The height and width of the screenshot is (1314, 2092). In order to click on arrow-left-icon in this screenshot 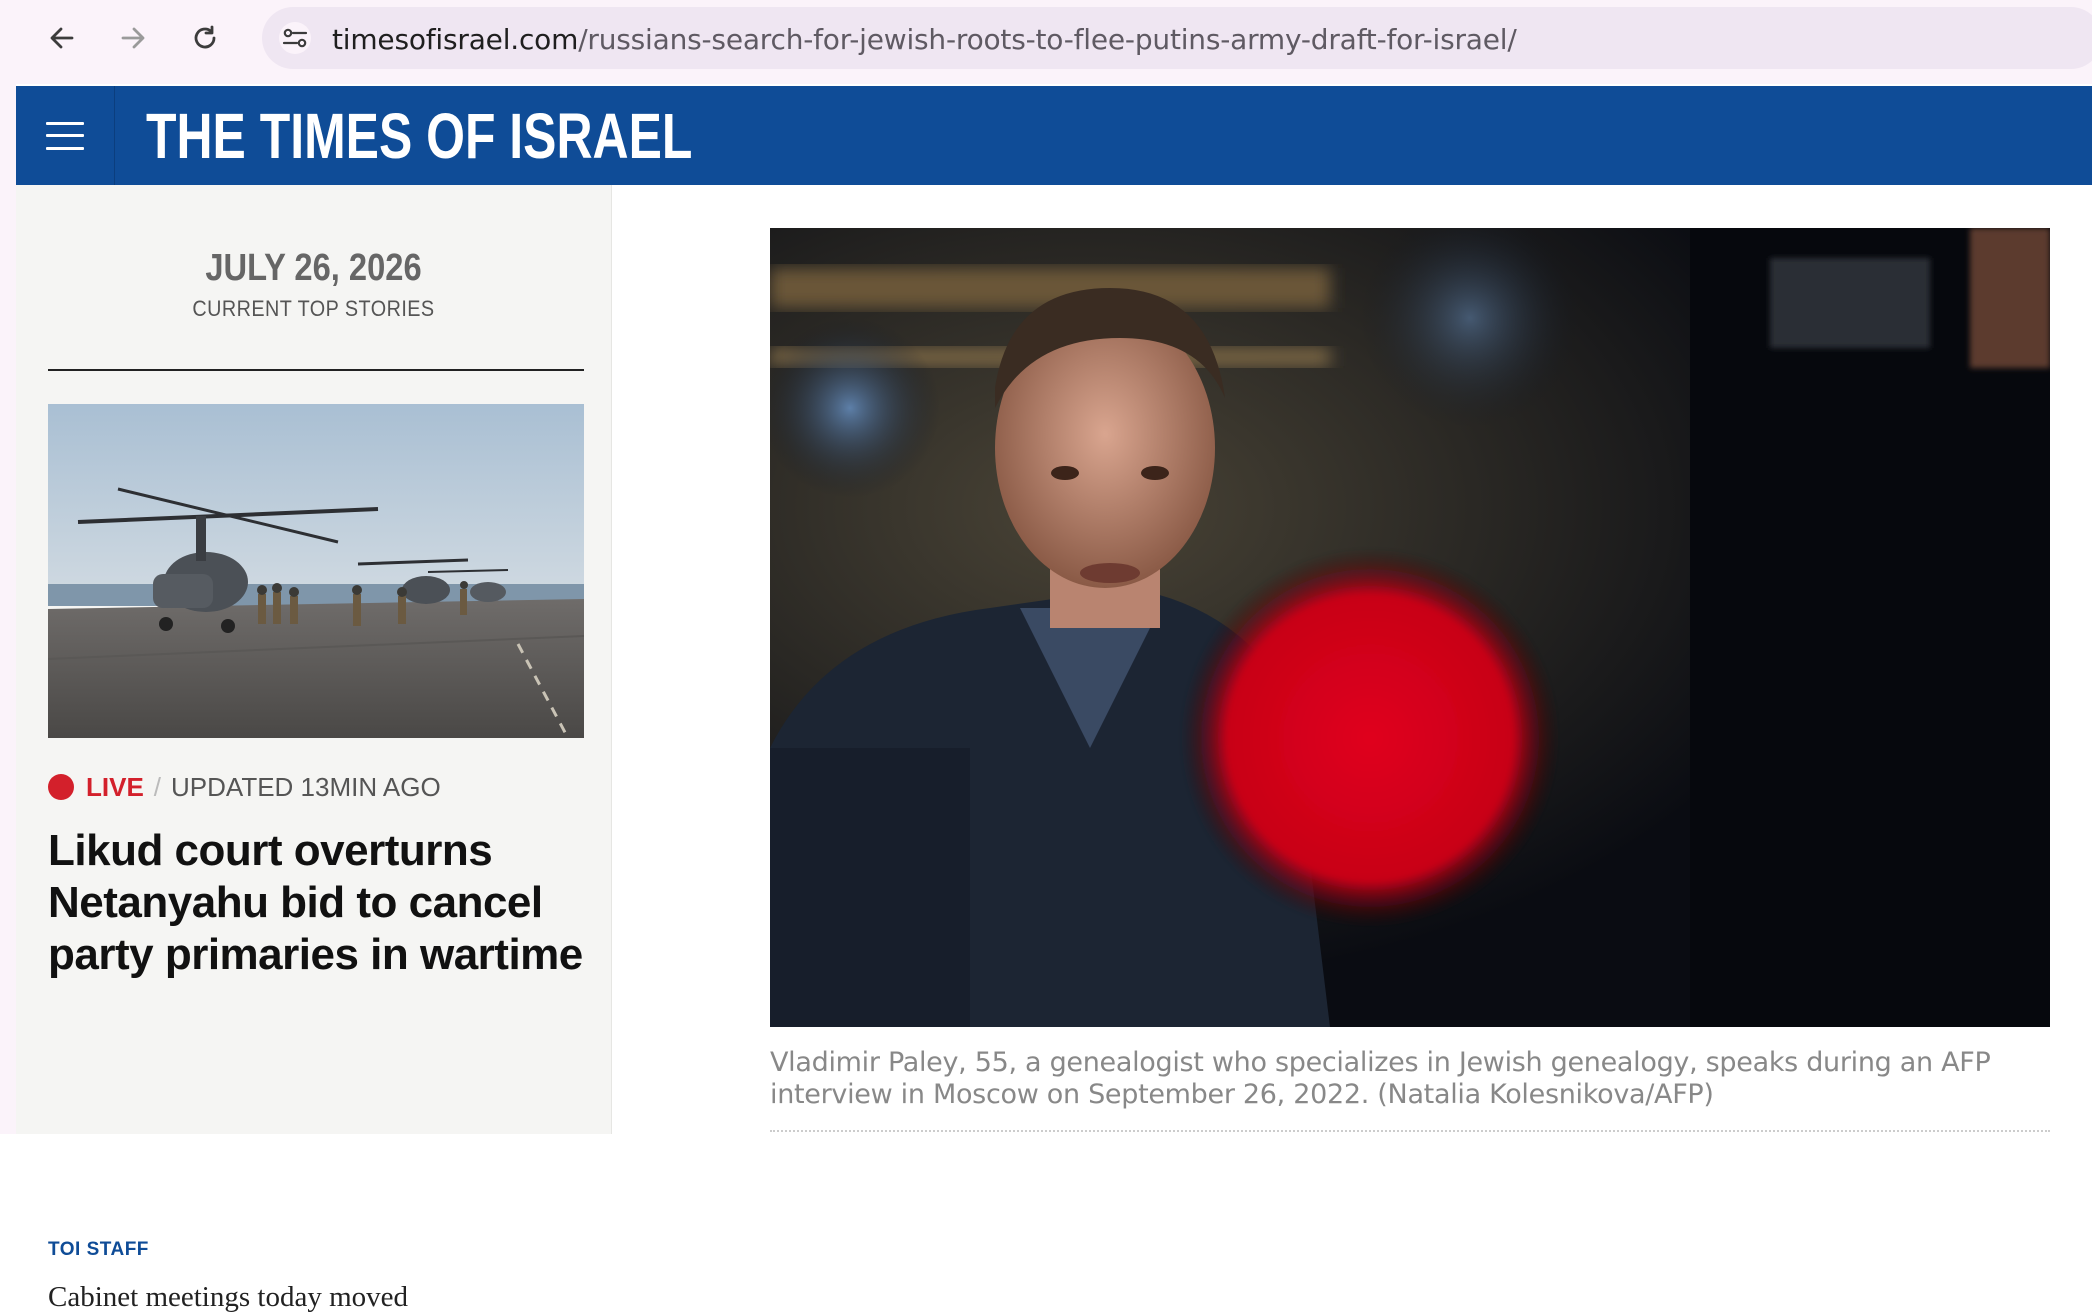, I will do `click(62, 38)`.